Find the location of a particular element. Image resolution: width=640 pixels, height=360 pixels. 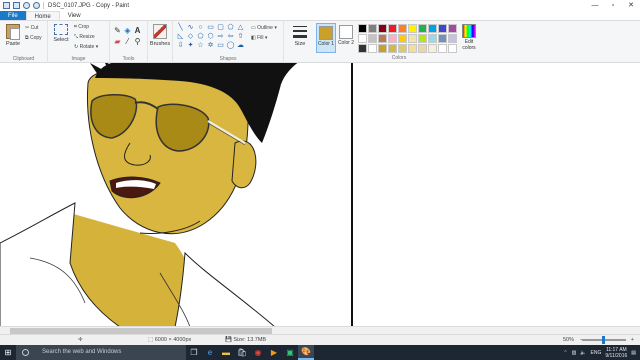

fill-dropdown: ◧ Fill ▾ is located at coordinates (259, 38).